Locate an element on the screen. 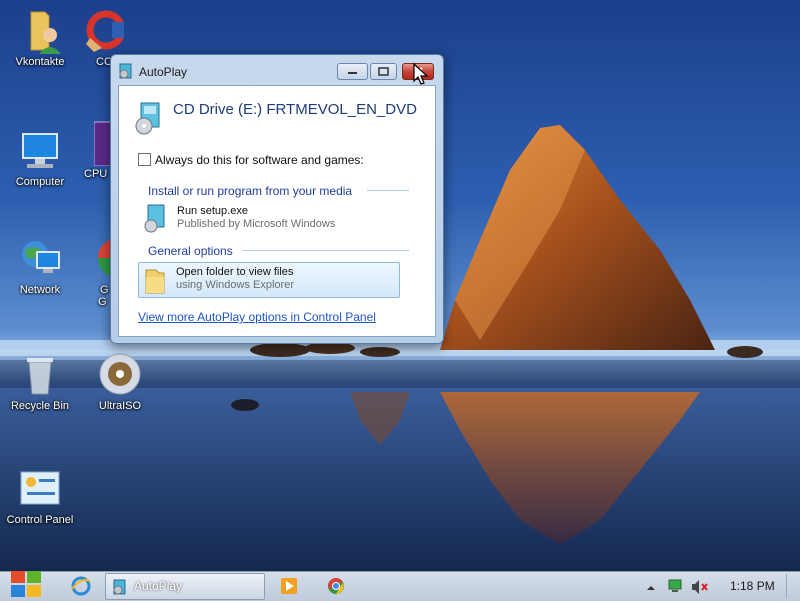 Image resolution: width=800 pixels, height=603 pixels. media-player-icon is located at coordinates (289, 586).